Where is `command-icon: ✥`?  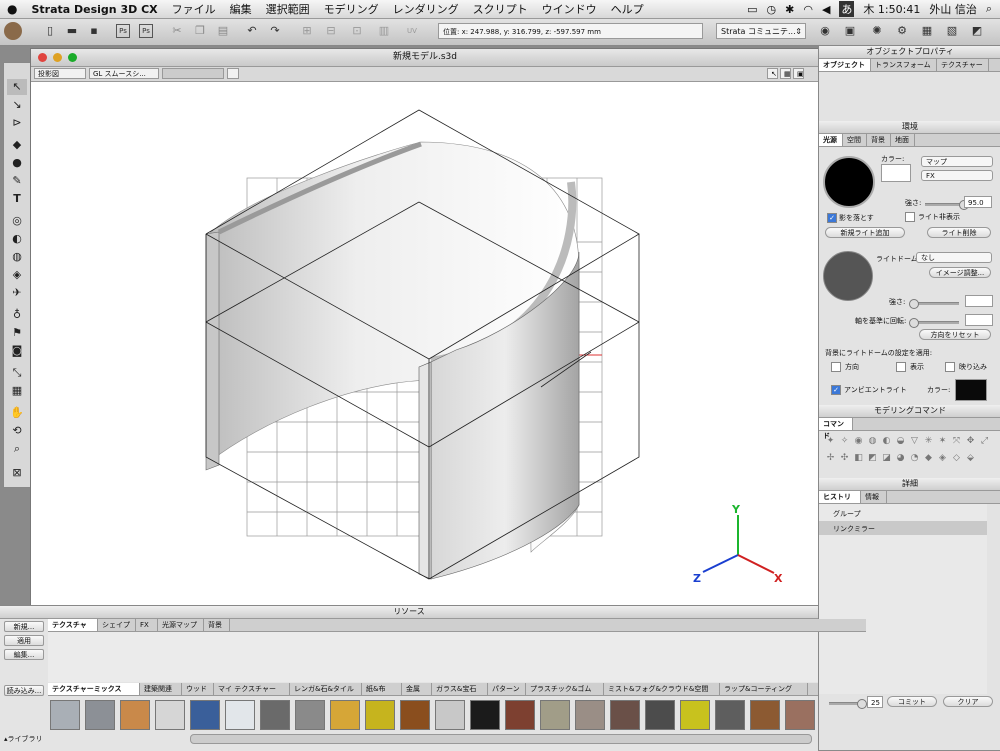 command-icon: ✥ is located at coordinates (970, 441).